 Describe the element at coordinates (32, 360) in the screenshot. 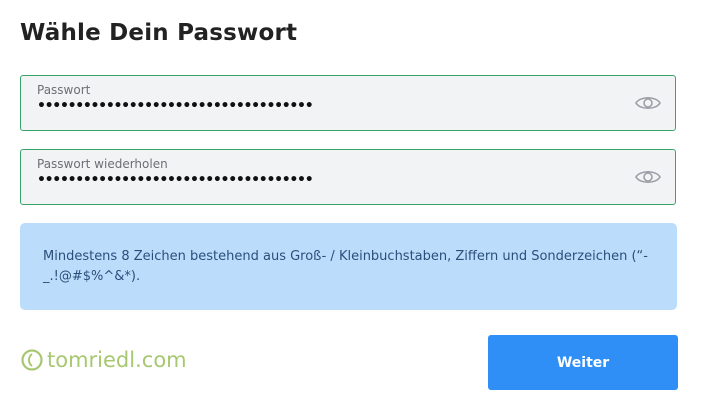

I see `brand-logo-icon` at that location.